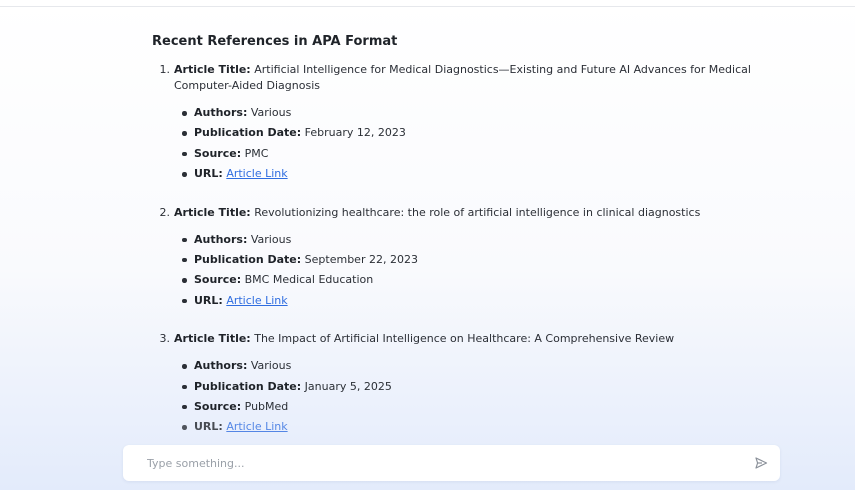 Image resolution: width=855 pixels, height=490 pixels. Describe the element at coordinates (468, 260) in the screenshot. I see `publication-date-row: Publication Date: September 22, 2023` at that location.